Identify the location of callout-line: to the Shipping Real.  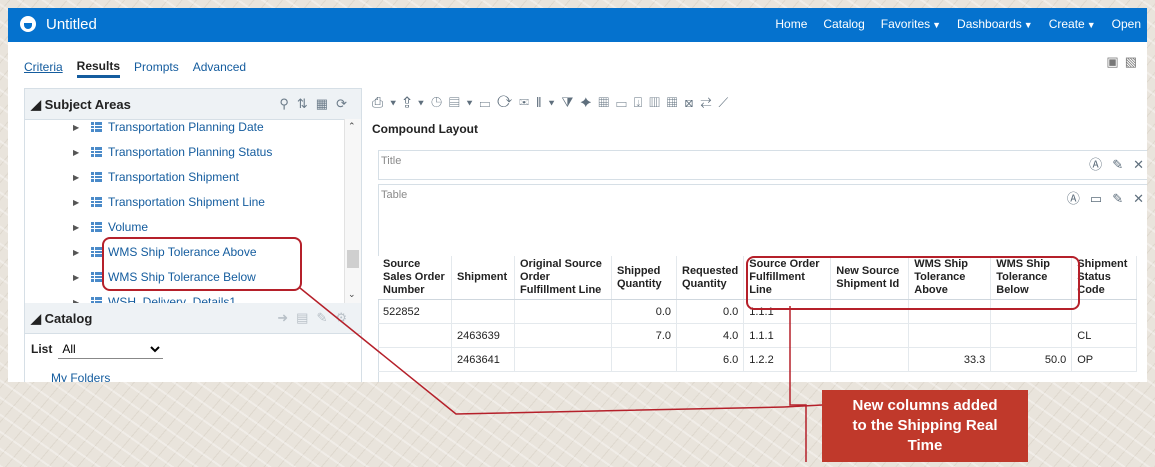
(925, 425).